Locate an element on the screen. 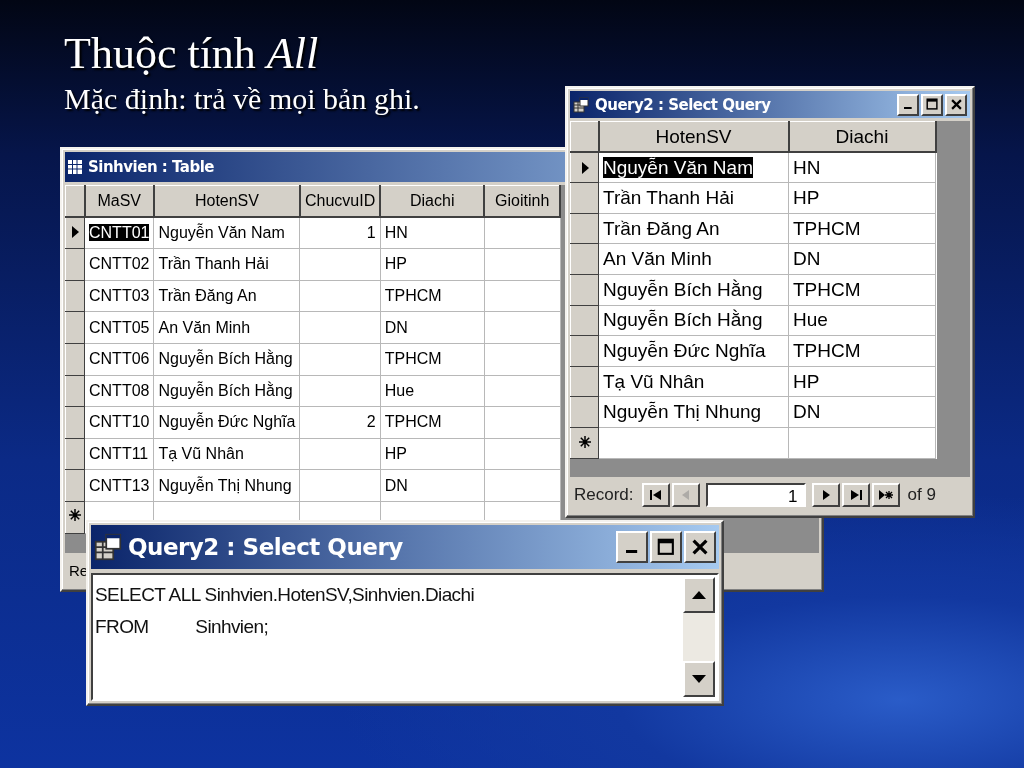 Image resolution: width=1024 pixels, height=768 pixels. sql-editor: SELECT ALL Sinhvien.HotenSV,Sinhvien.Diachi FROM Sinhvien; is located at coordinates (405, 637).